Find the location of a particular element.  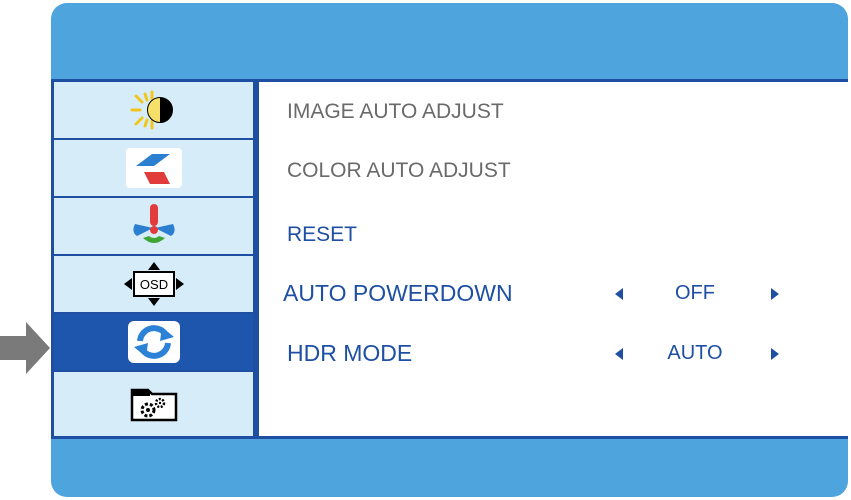

auto-powerdown-value: OFF is located at coordinates (695, 293).